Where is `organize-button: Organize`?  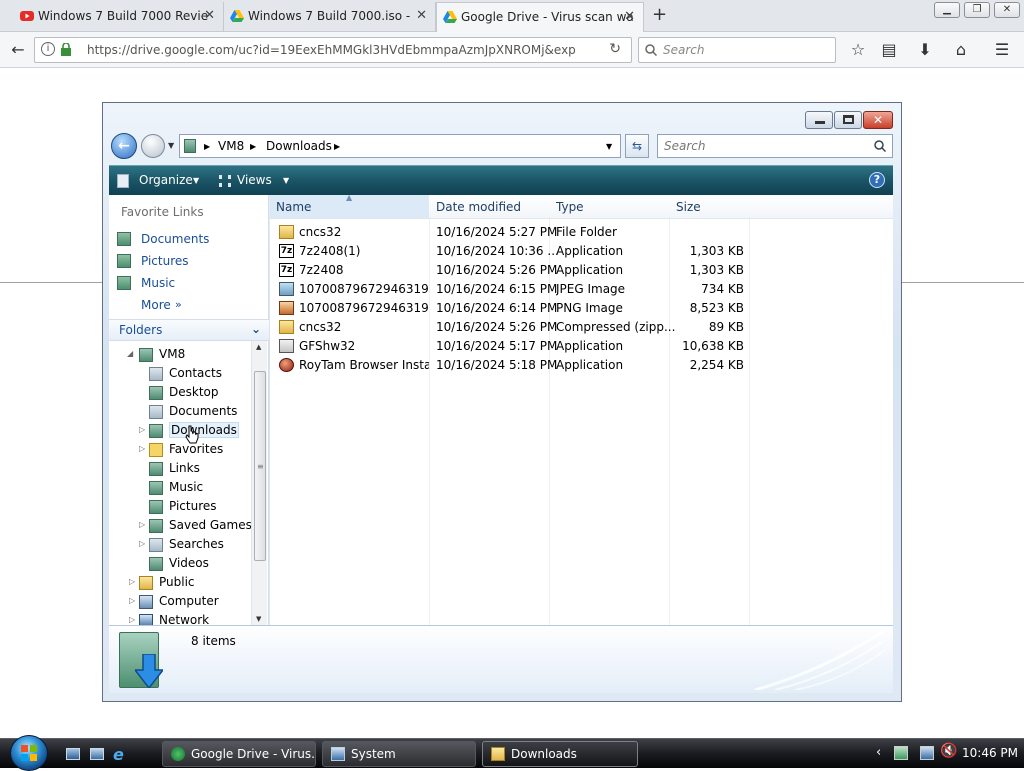 organize-button: Organize is located at coordinates (166, 180).